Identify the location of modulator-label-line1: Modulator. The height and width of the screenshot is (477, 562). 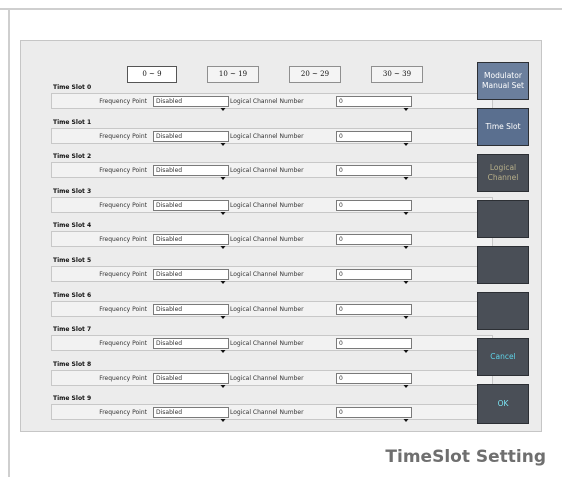
(503, 75).